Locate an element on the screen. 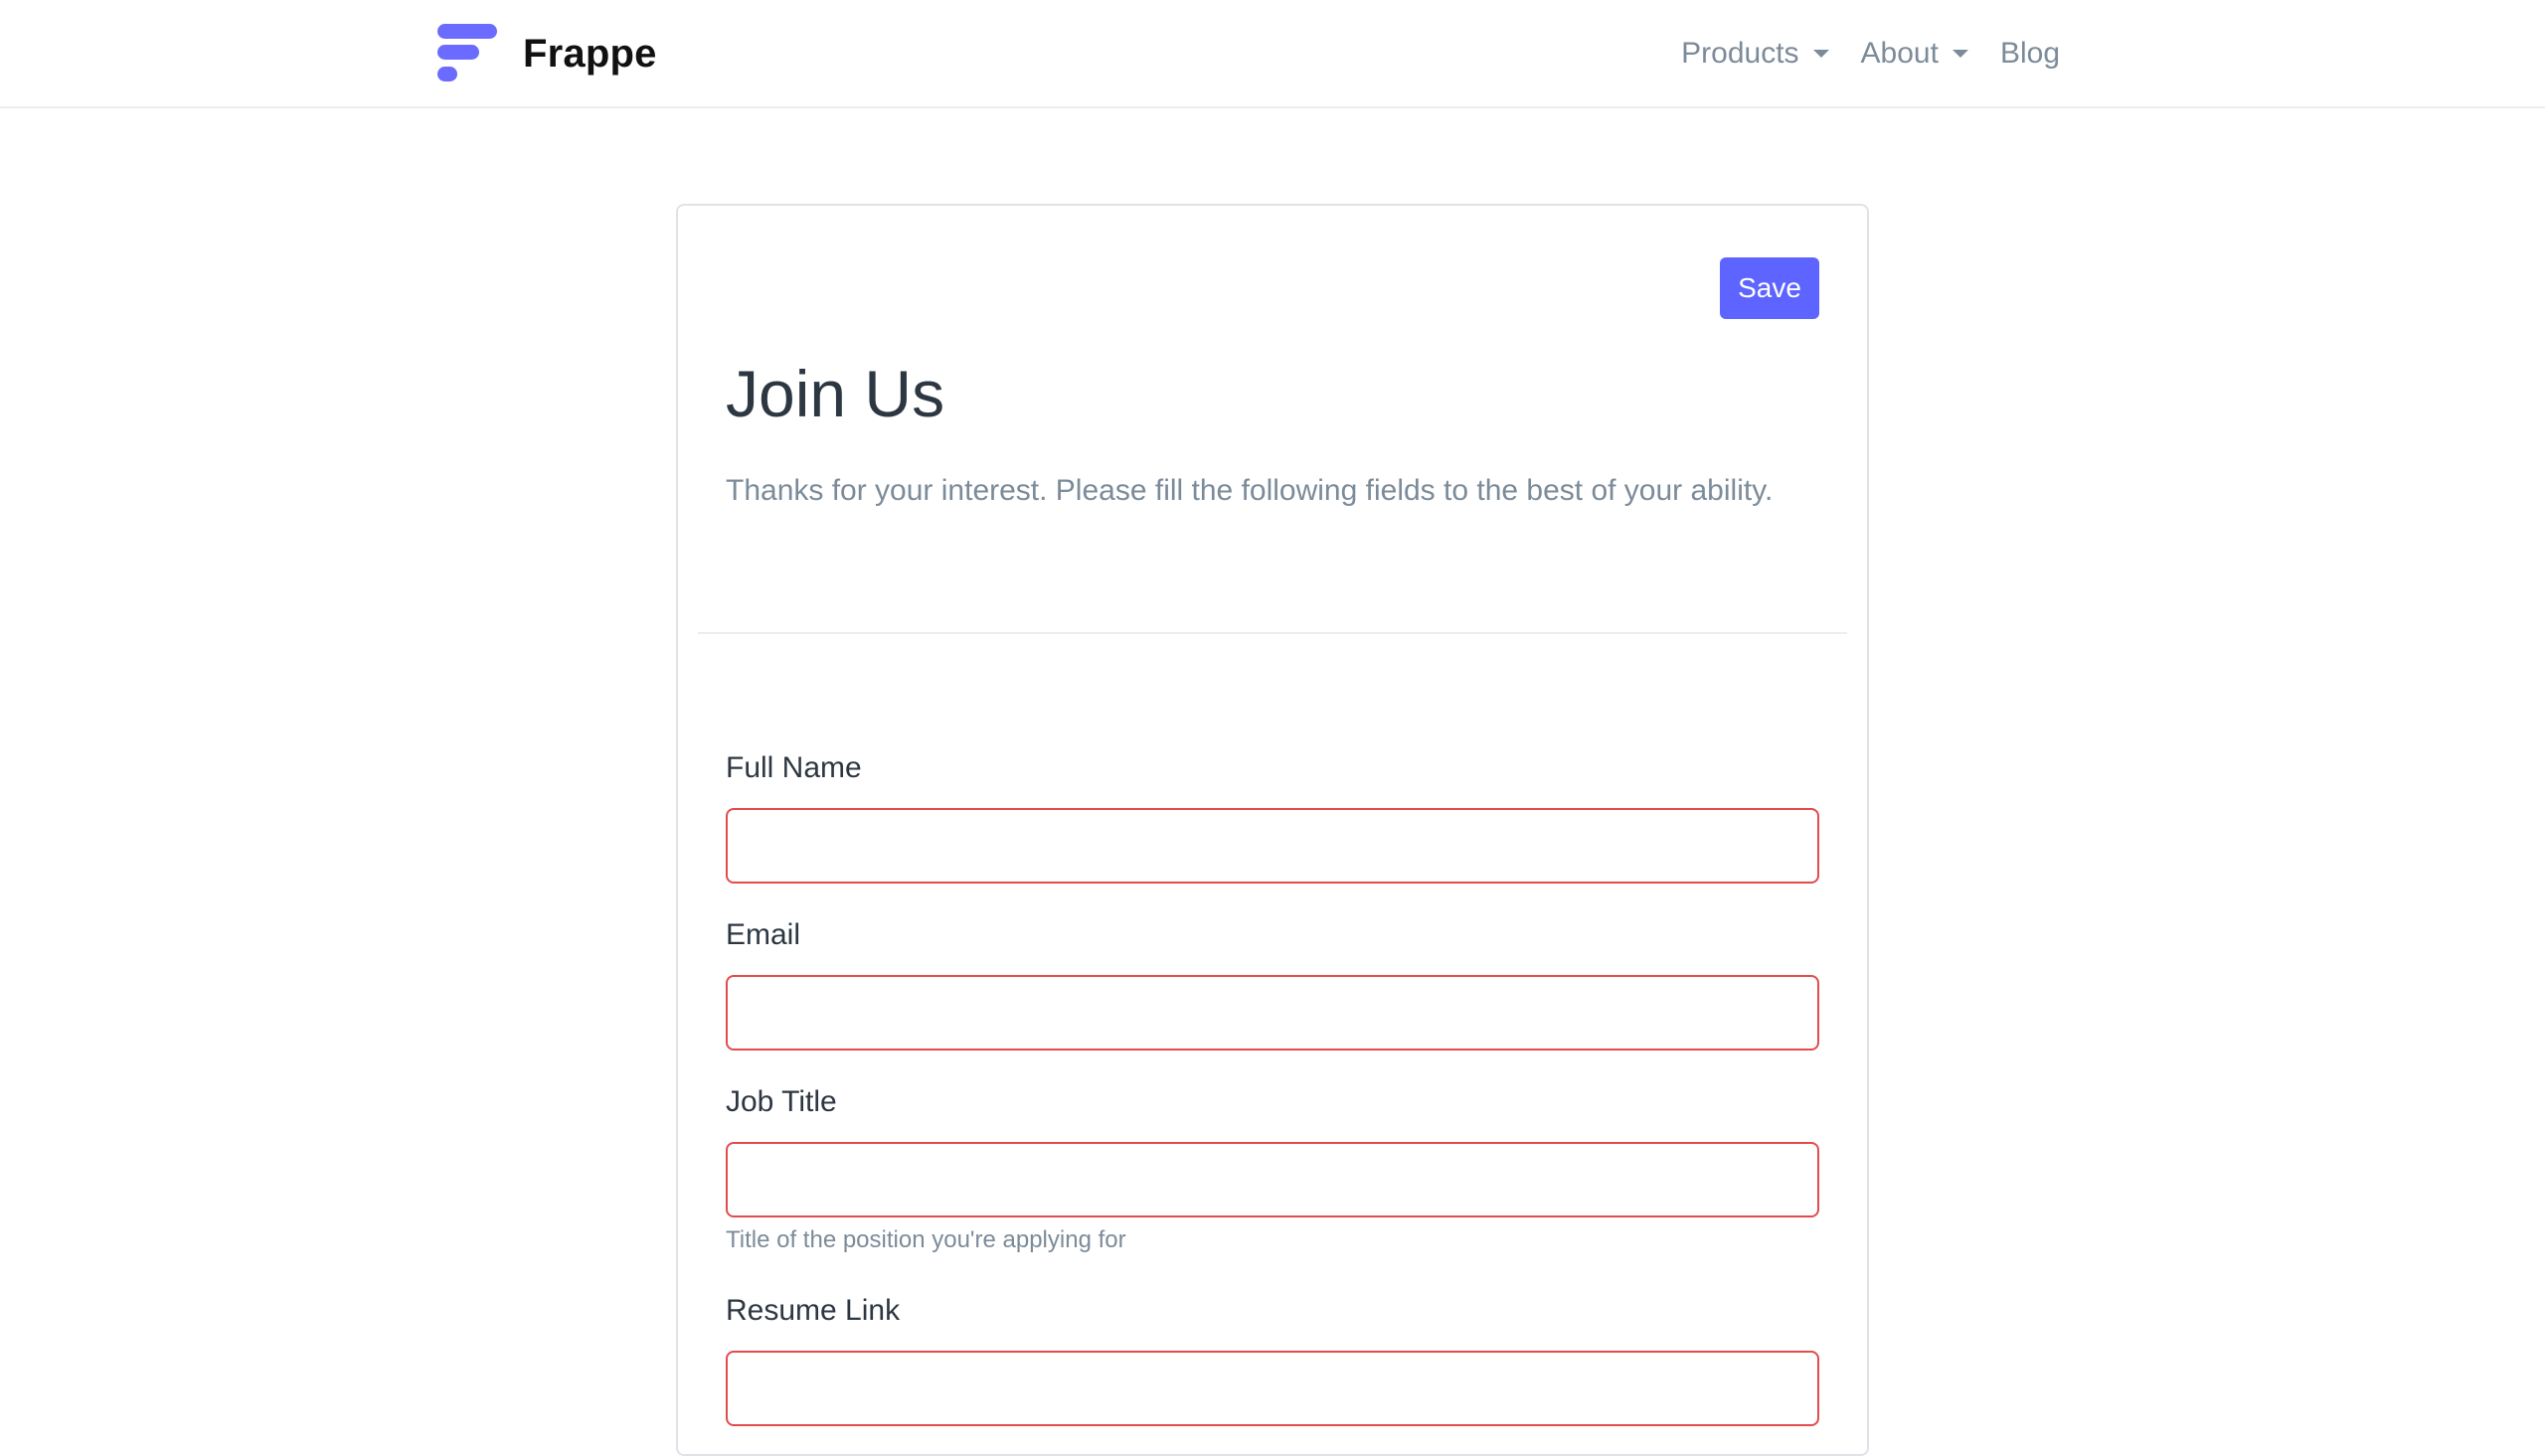 The height and width of the screenshot is (1456, 2545). resume-link-label: Resume Link is located at coordinates (813, 1310).